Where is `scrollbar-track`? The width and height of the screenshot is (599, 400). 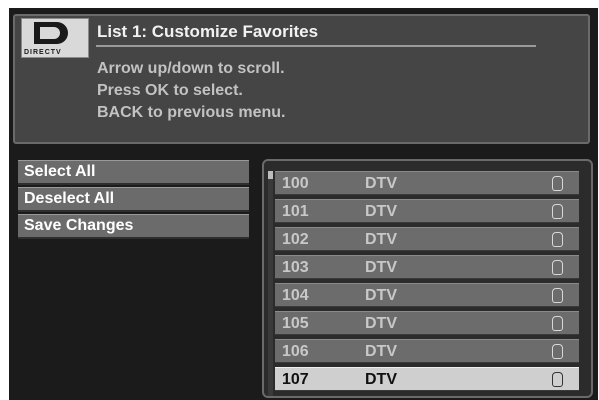 scrollbar-track is located at coordinates (270, 283).